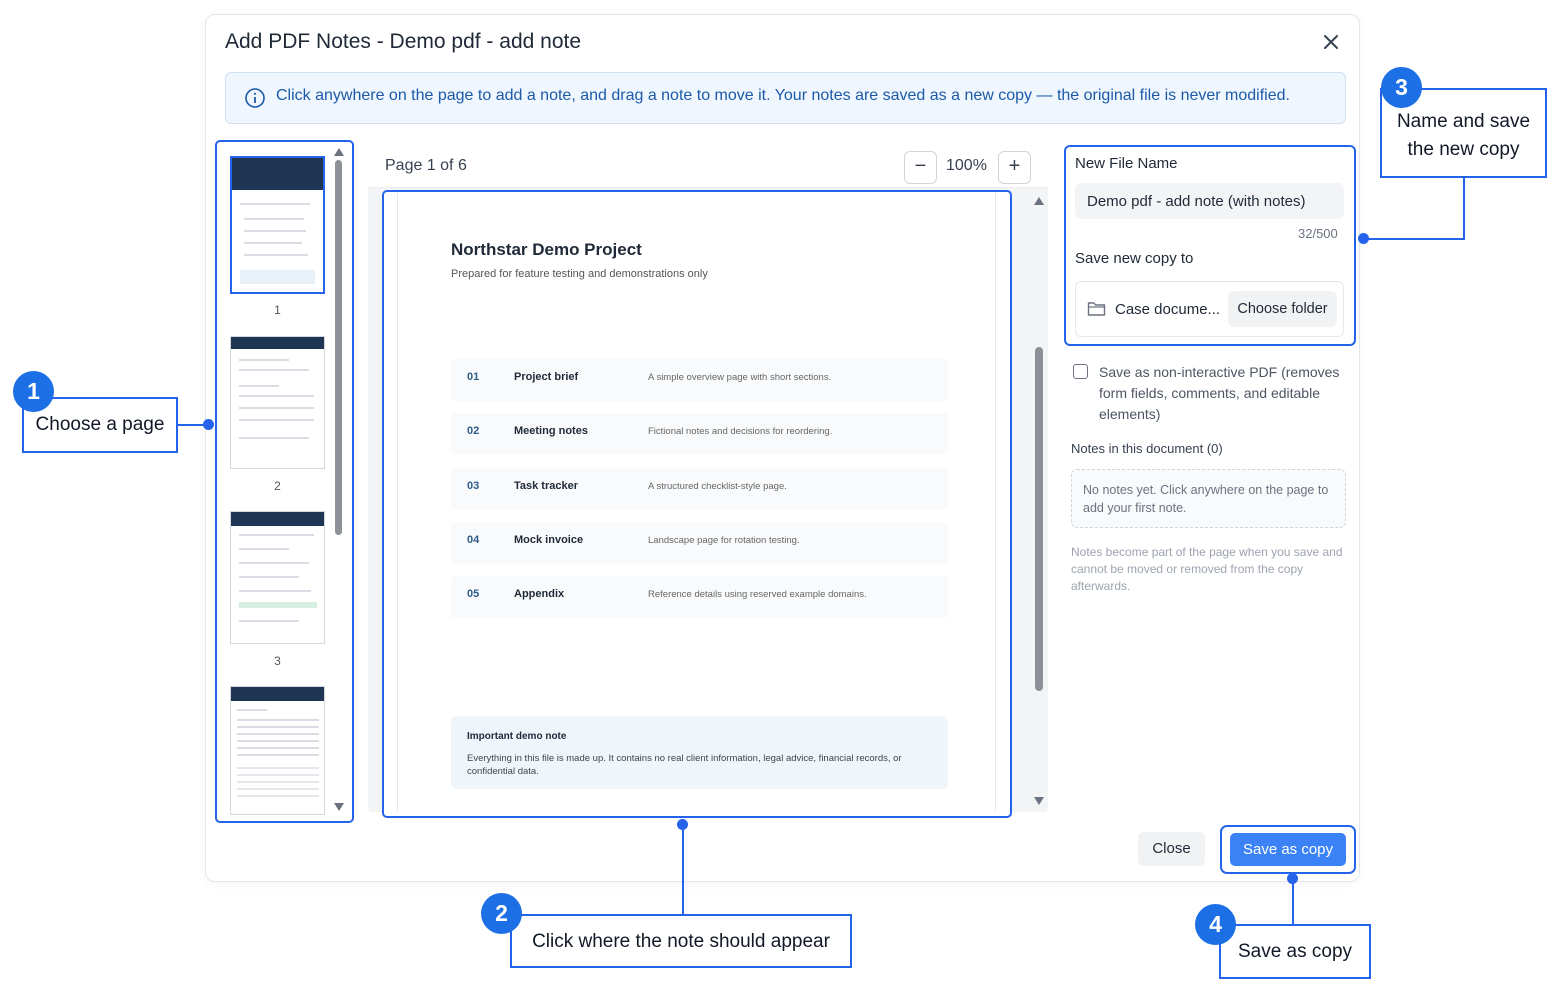 The height and width of the screenshot is (1006, 1563). What do you see at coordinates (473, 594) in the screenshot?
I see `row-number: 05` at bounding box center [473, 594].